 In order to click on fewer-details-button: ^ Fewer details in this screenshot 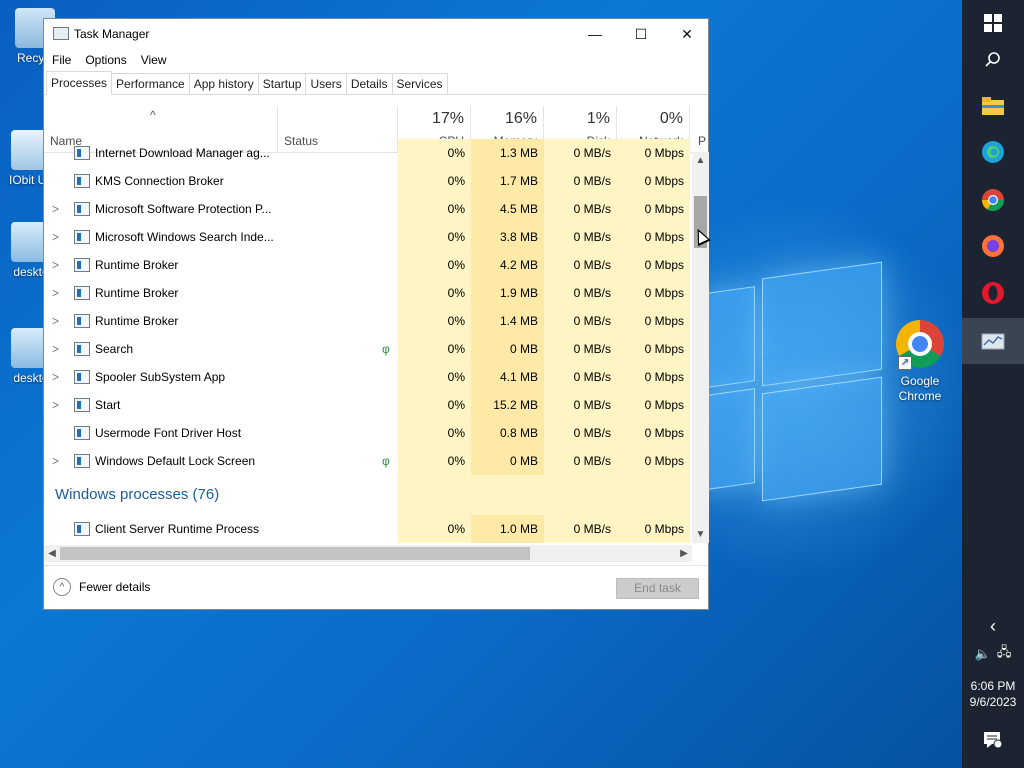, I will do `click(101, 587)`.